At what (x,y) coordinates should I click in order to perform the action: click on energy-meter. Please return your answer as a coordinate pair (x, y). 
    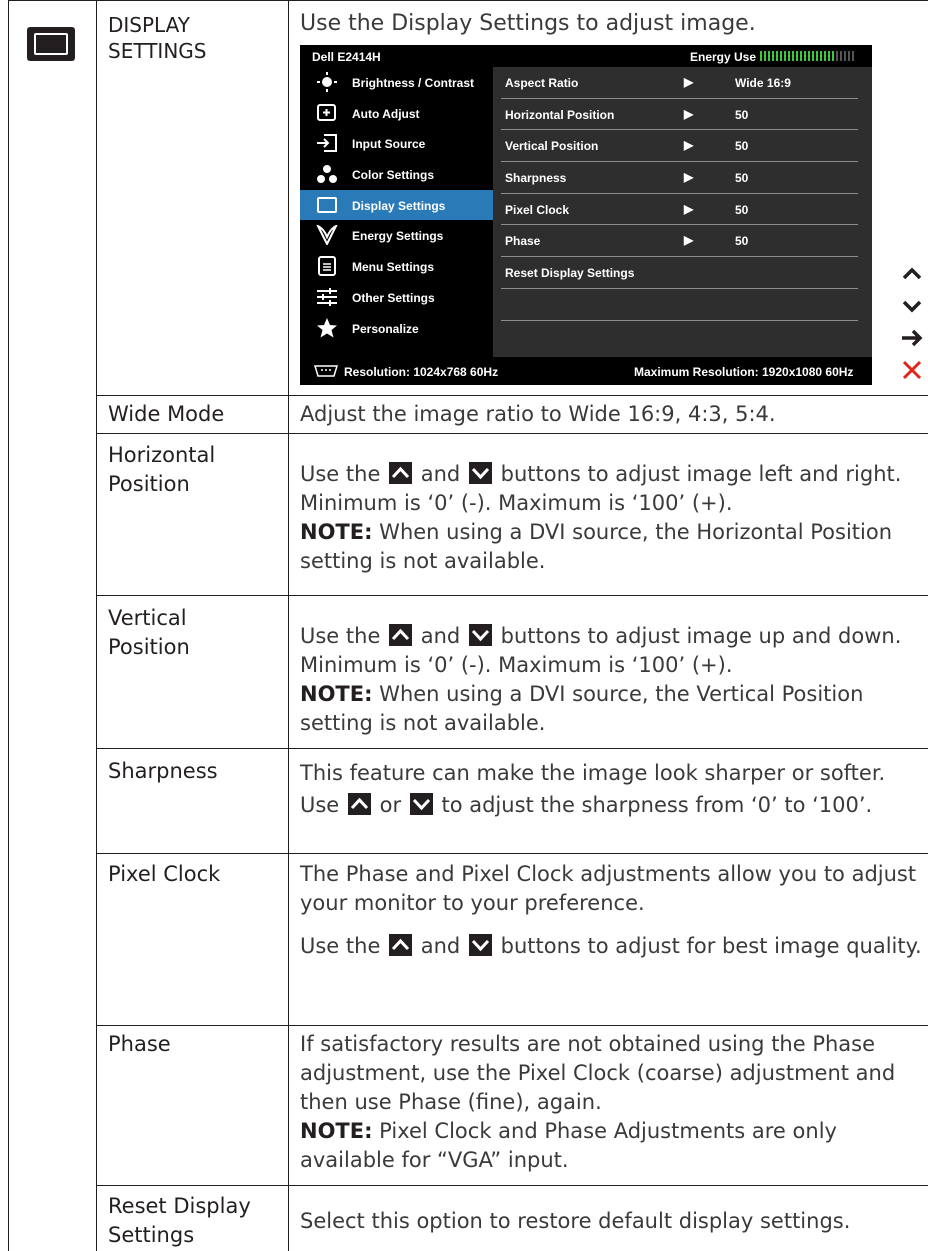
    Looking at the image, I should click on (807, 56).